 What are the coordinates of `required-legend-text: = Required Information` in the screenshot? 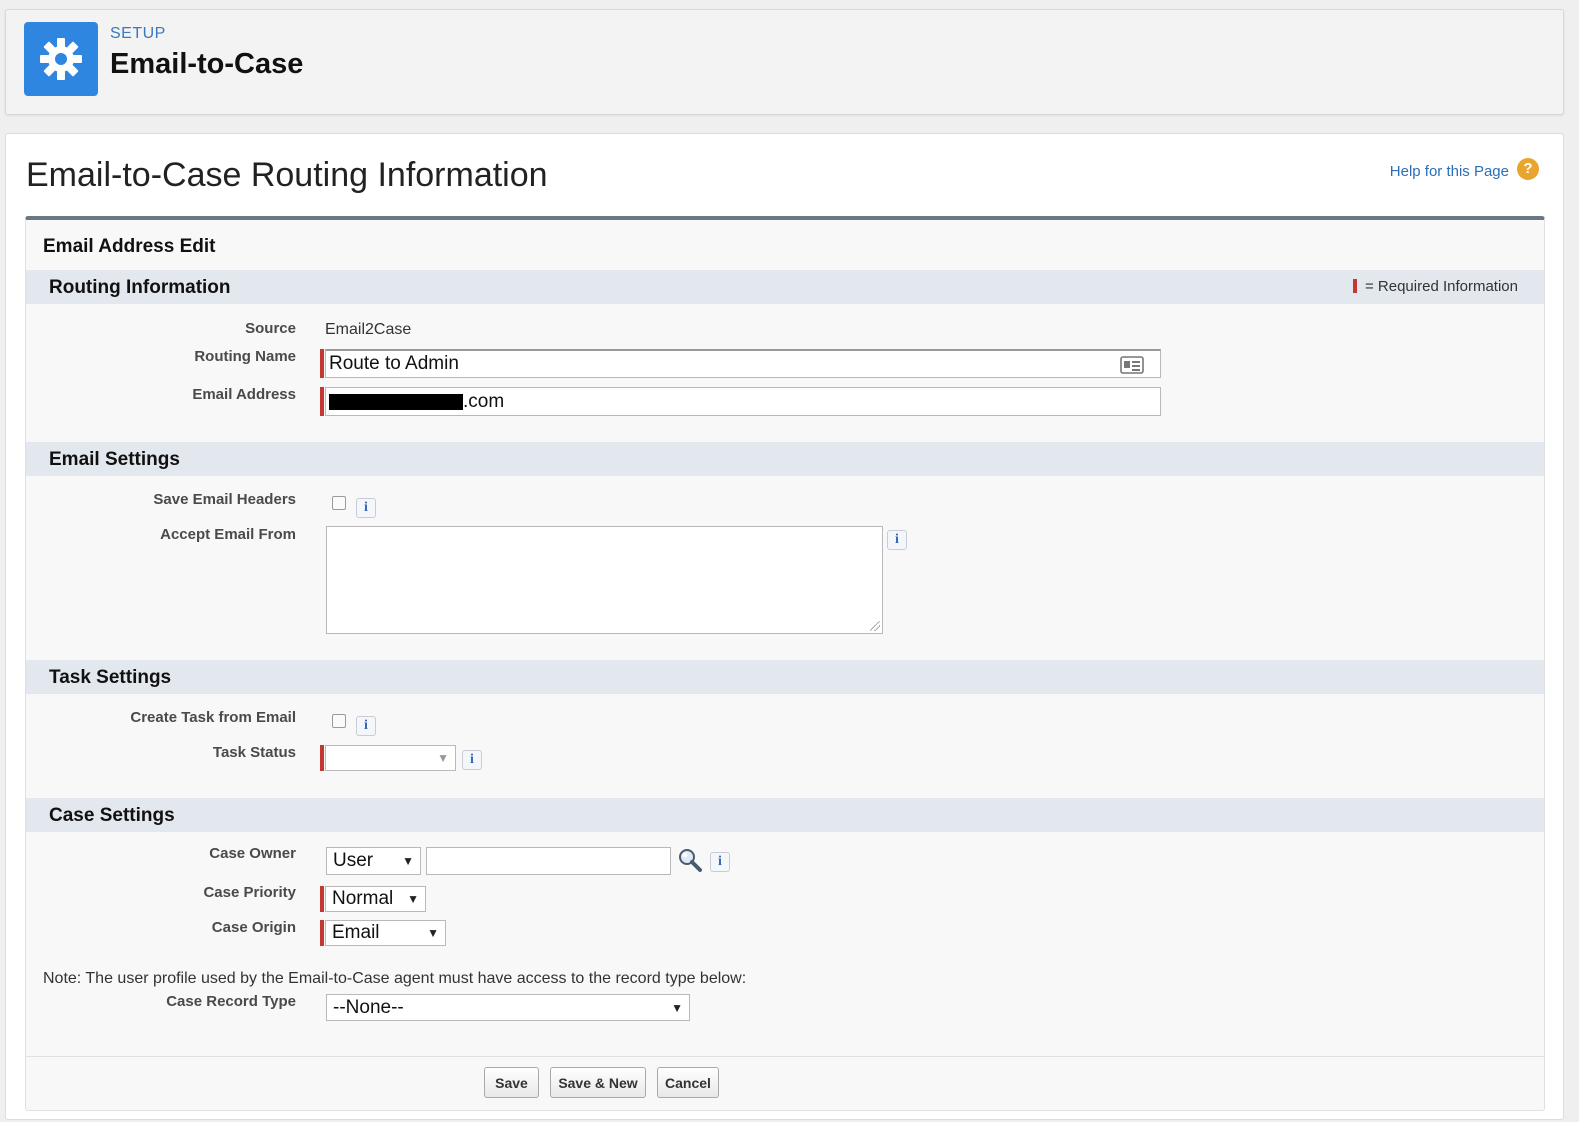 It's located at (1441, 286).